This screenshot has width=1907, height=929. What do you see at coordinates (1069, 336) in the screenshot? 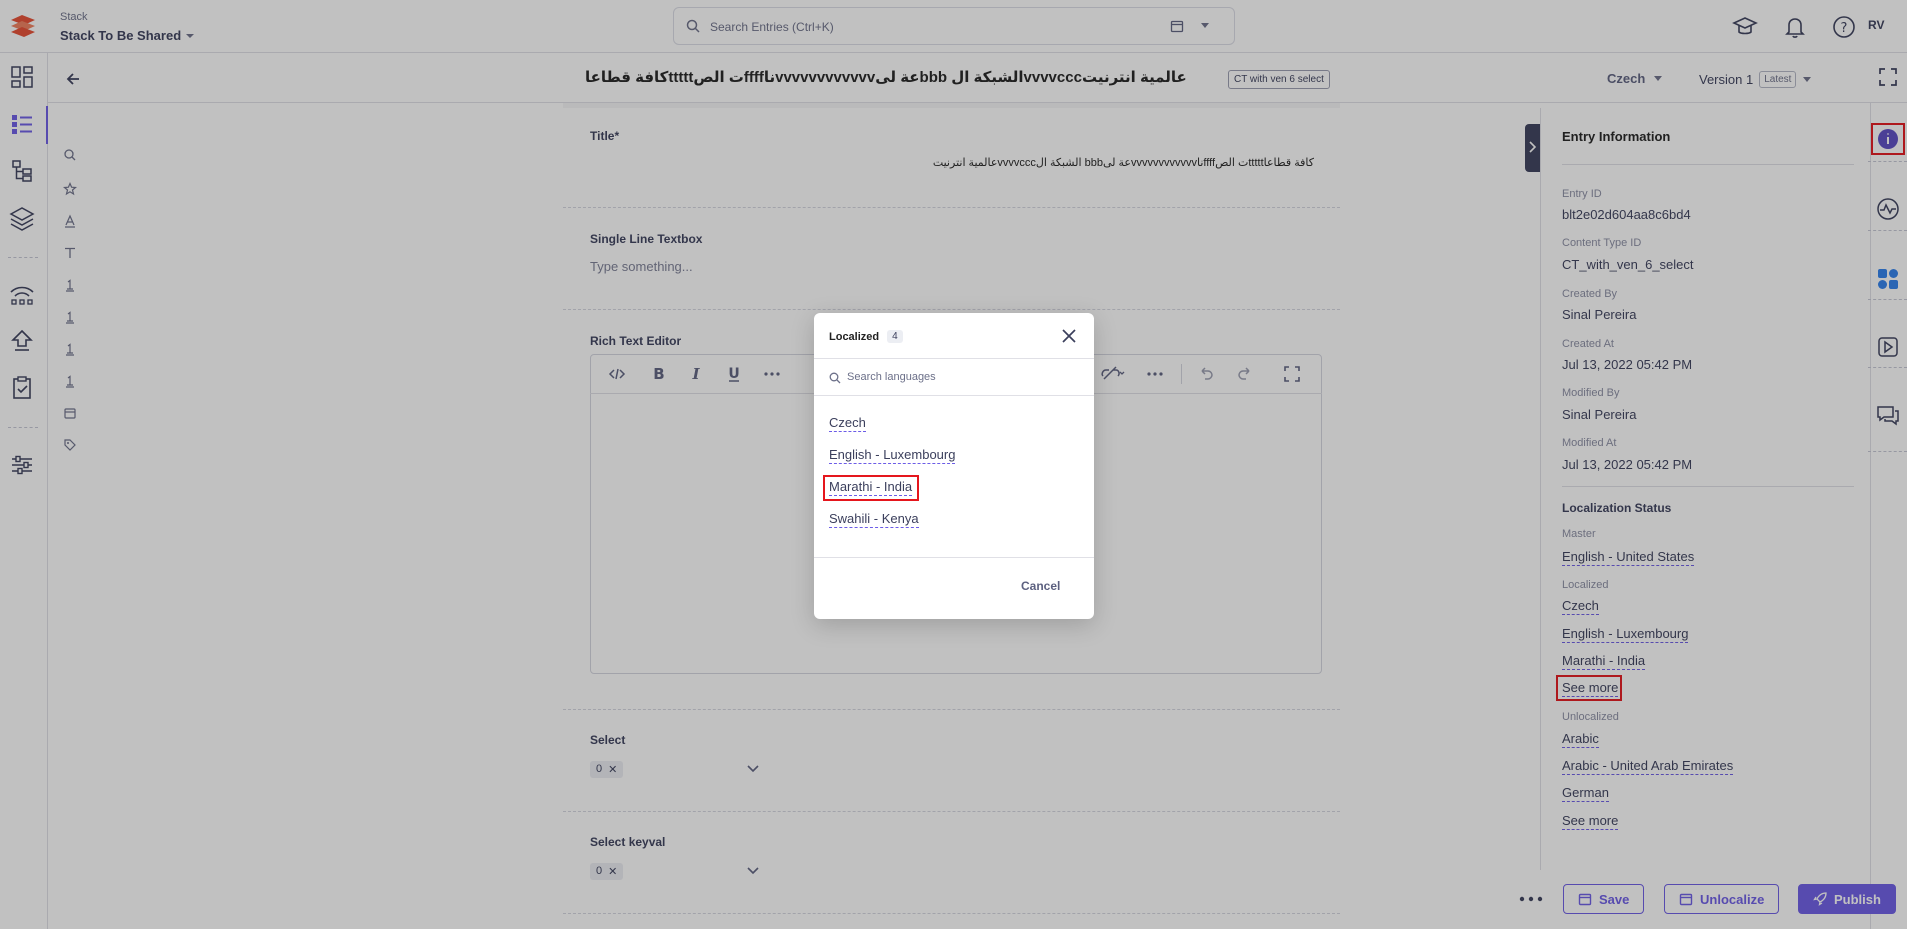
I see `close-icon` at bounding box center [1069, 336].